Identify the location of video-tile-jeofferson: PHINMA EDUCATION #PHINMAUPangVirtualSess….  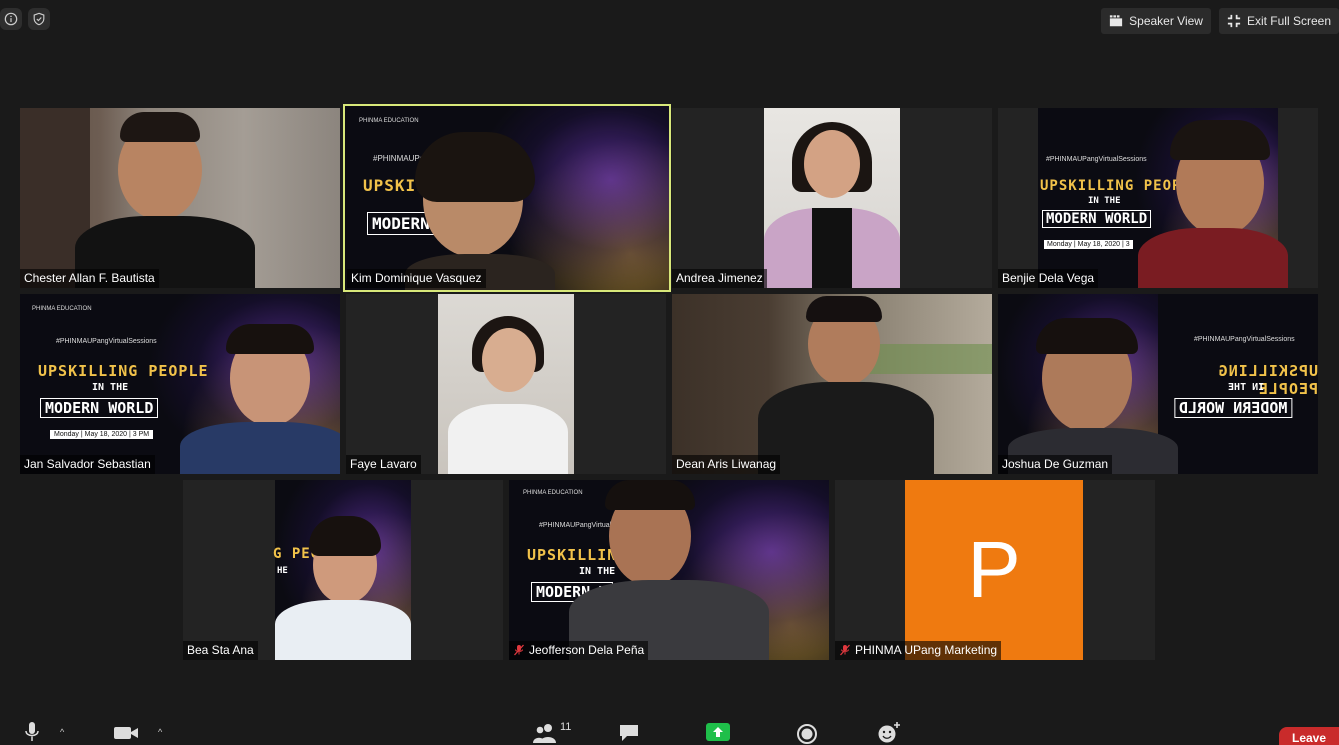
(669, 570).